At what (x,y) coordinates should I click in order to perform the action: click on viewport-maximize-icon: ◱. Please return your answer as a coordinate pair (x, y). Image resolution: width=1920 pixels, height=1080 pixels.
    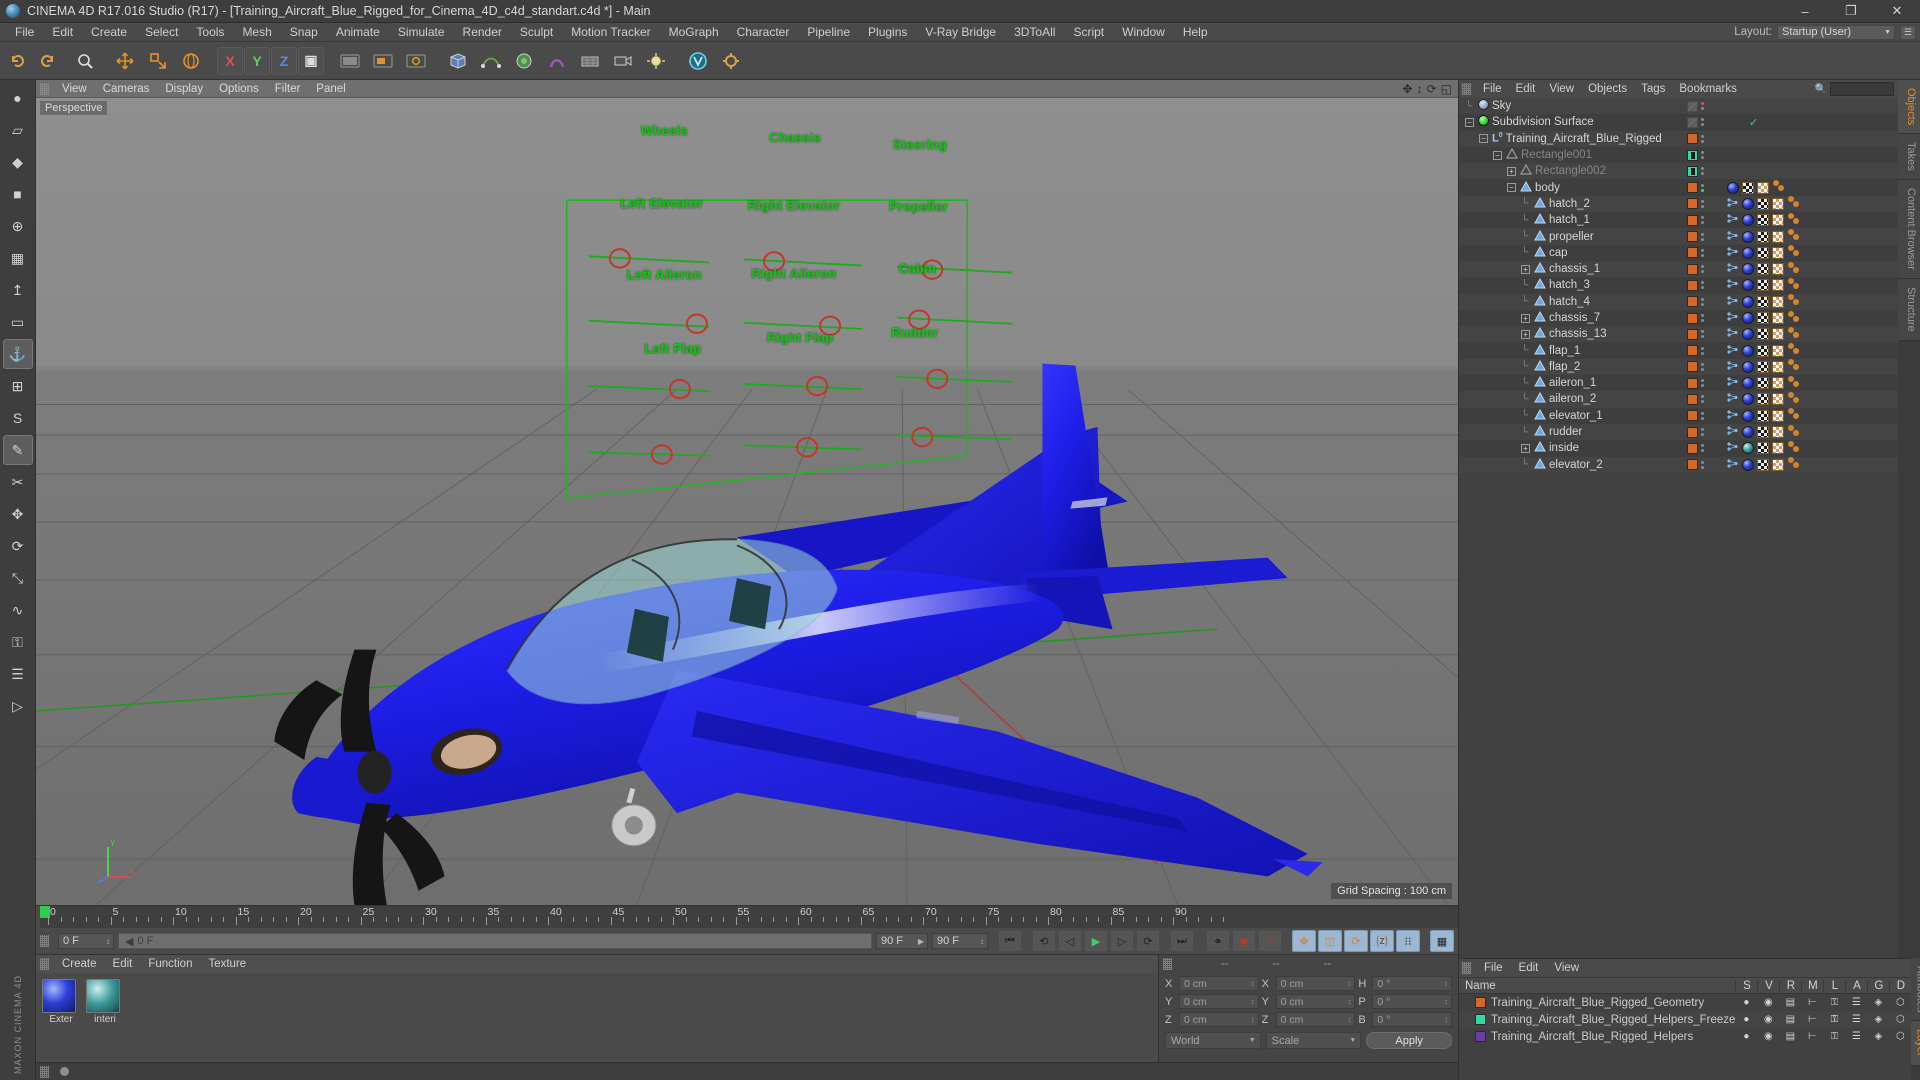
    Looking at the image, I should click on (1446, 89).